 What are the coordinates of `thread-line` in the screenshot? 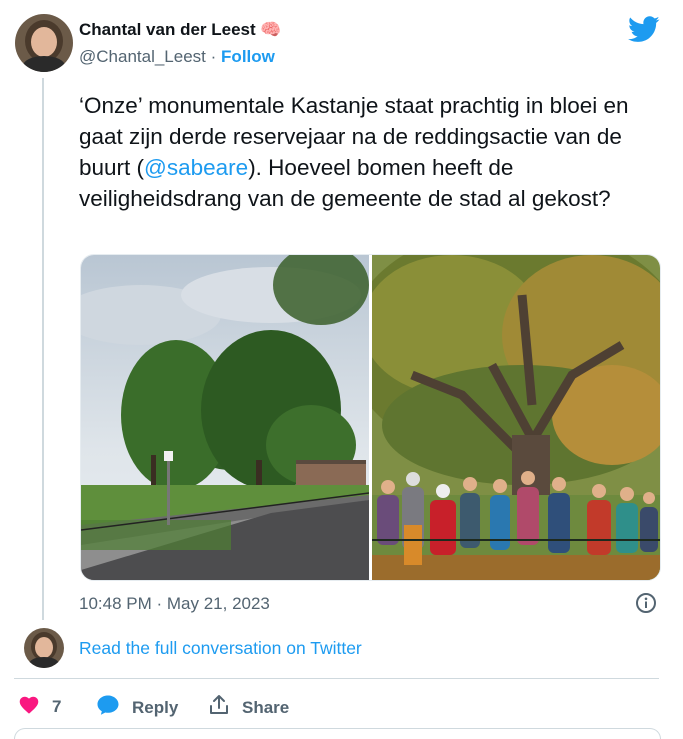 It's located at (43, 349).